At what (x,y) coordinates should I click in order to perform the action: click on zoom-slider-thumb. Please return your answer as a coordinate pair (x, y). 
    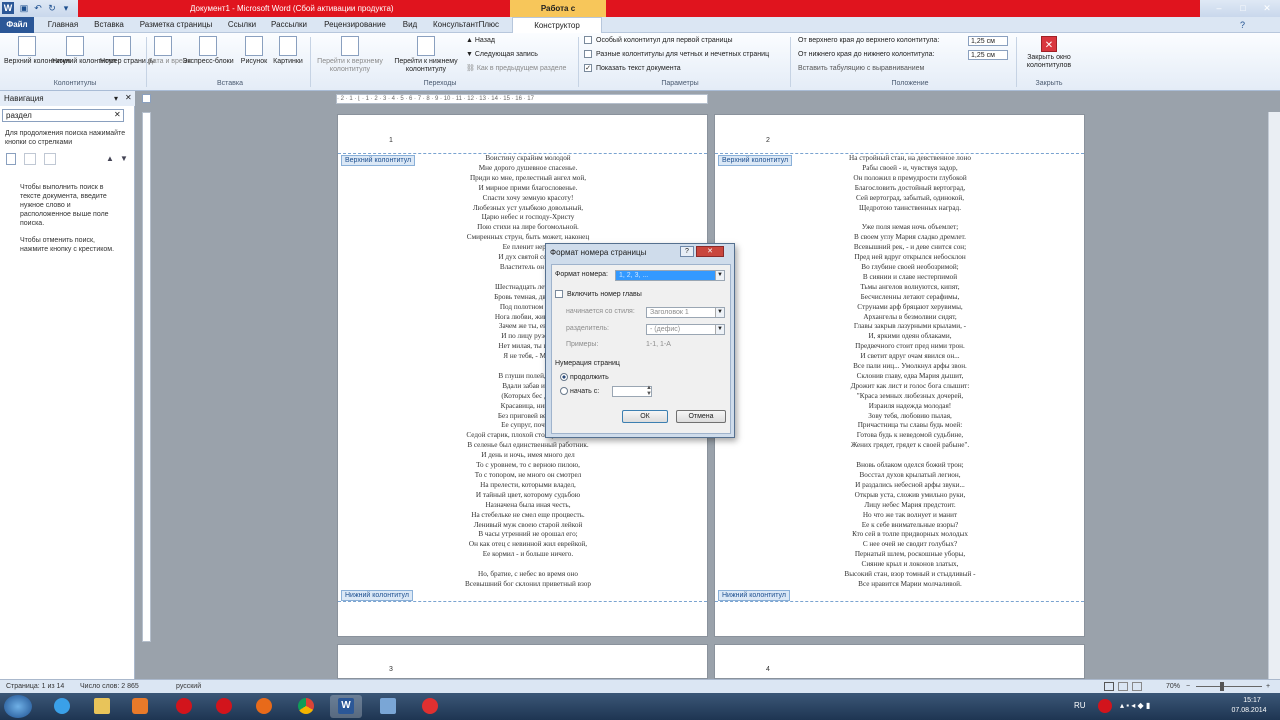
    Looking at the image, I should click on (1222, 686).